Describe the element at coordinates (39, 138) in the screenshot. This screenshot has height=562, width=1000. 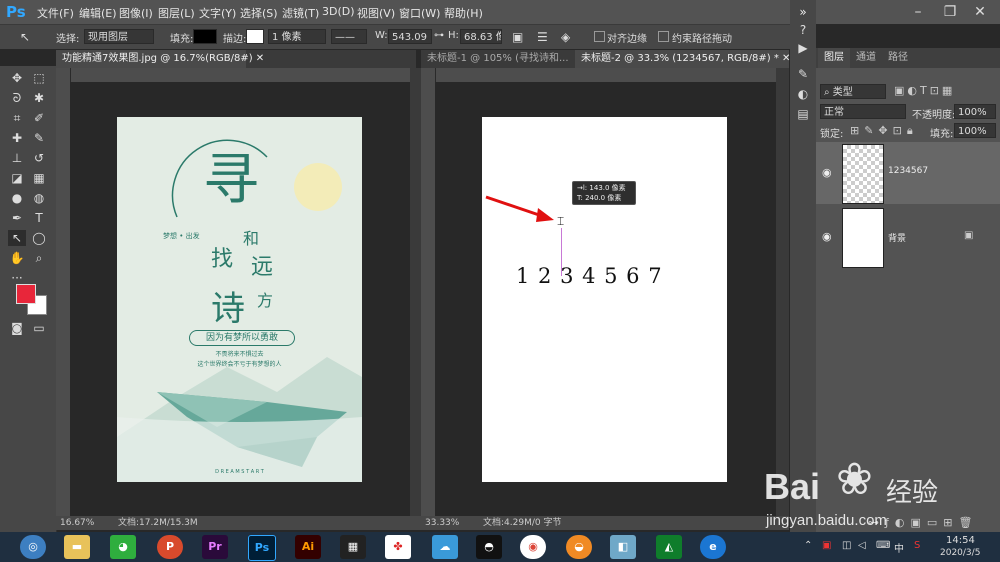
I see `brush-tool-icon: ✎` at that location.